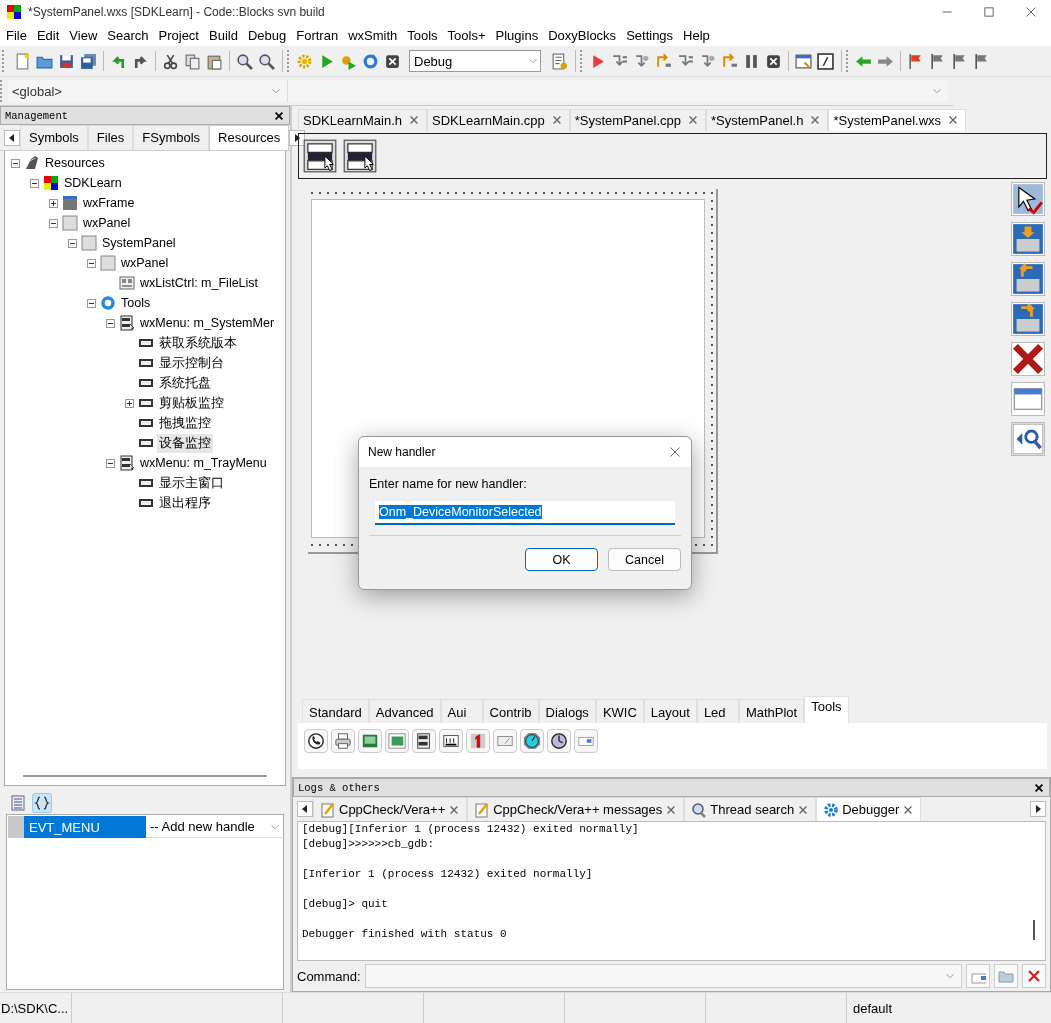 This screenshot has height=1023, width=1051. I want to click on text-field-button, so click(505, 740).